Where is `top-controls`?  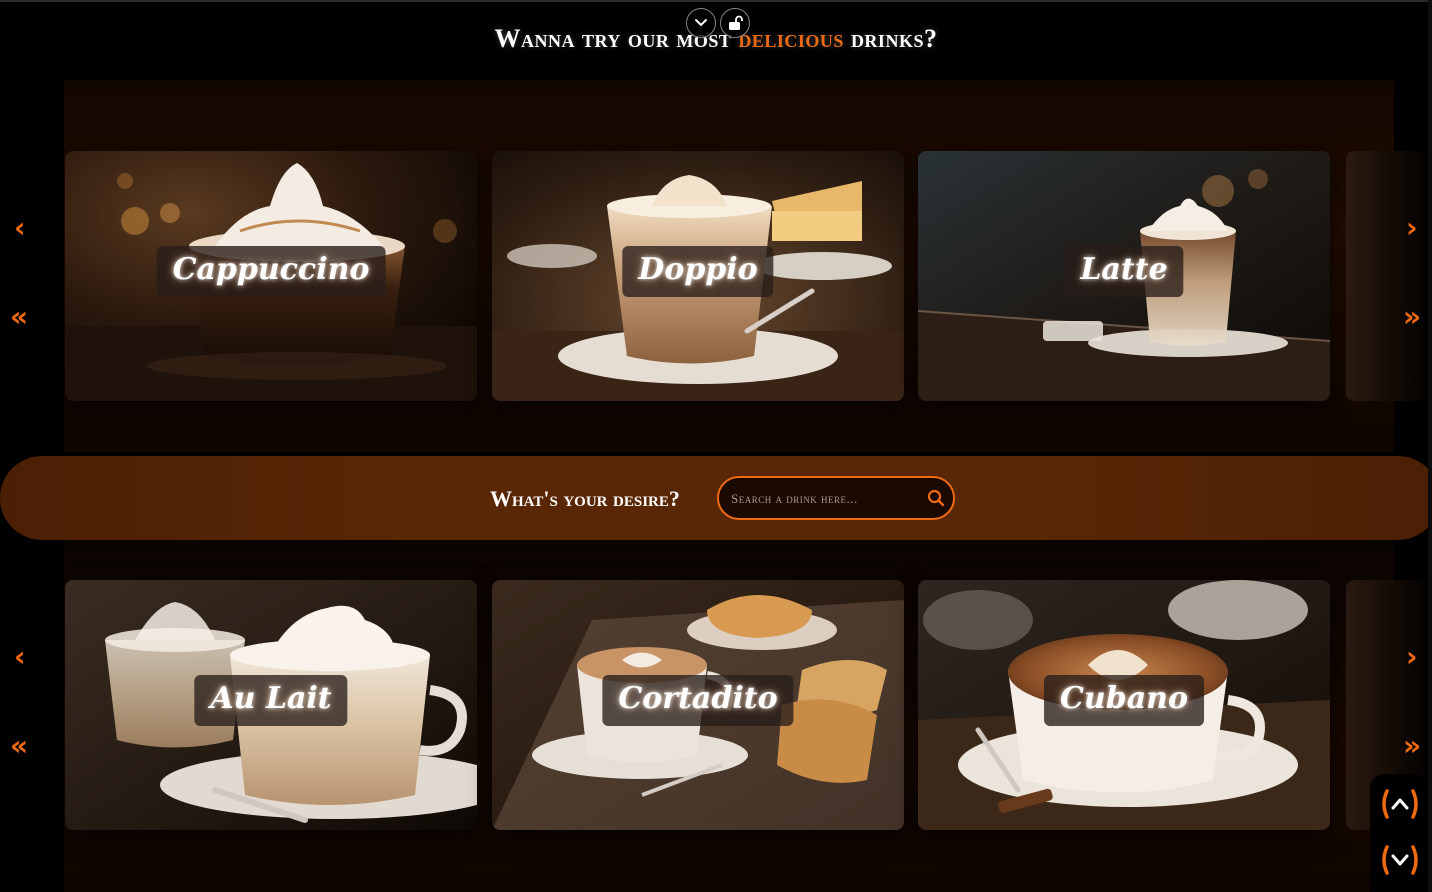
top-controls is located at coordinates (718, 23).